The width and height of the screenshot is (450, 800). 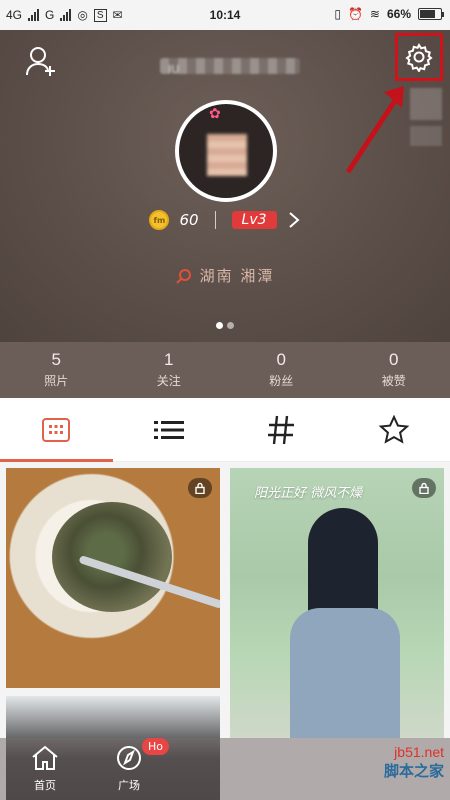 I want to click on photo-soup, so click(x=113, y=578).